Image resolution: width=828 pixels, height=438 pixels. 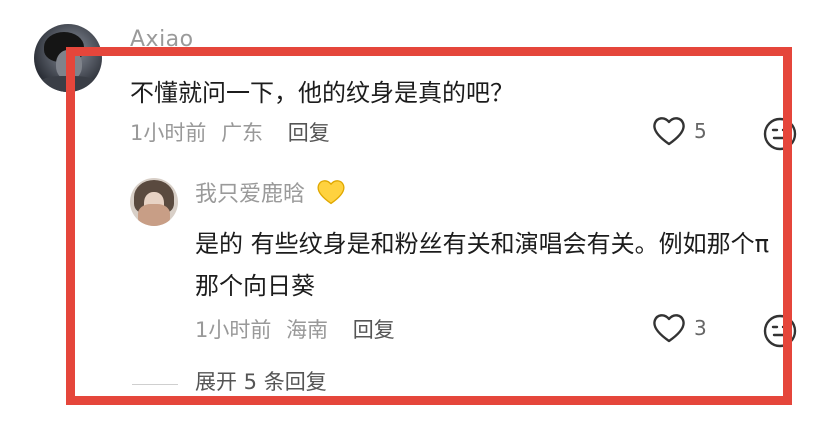 I want to click on commenter-avatar, so click(x=68, y=58).